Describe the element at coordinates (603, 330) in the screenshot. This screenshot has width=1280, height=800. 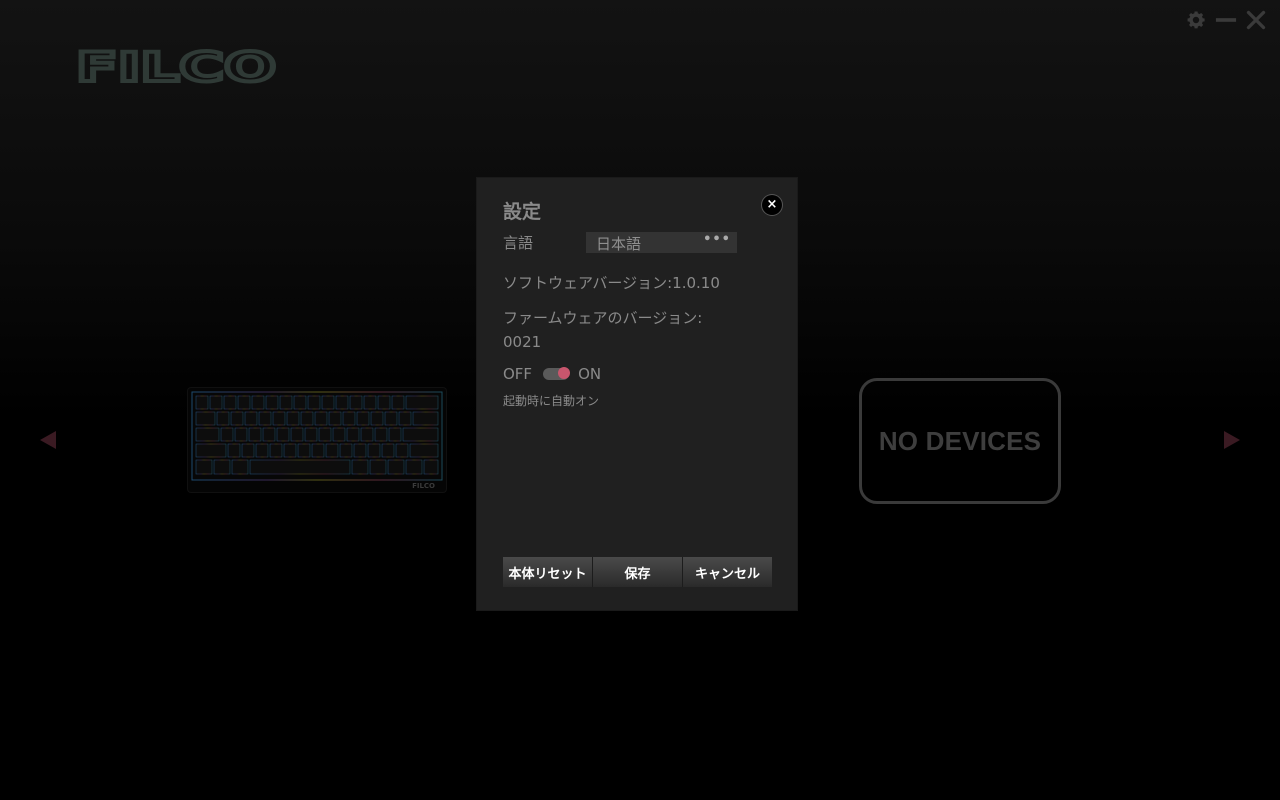
I see `firmware-version: ファームウェアのバージョン:0021` at that location.